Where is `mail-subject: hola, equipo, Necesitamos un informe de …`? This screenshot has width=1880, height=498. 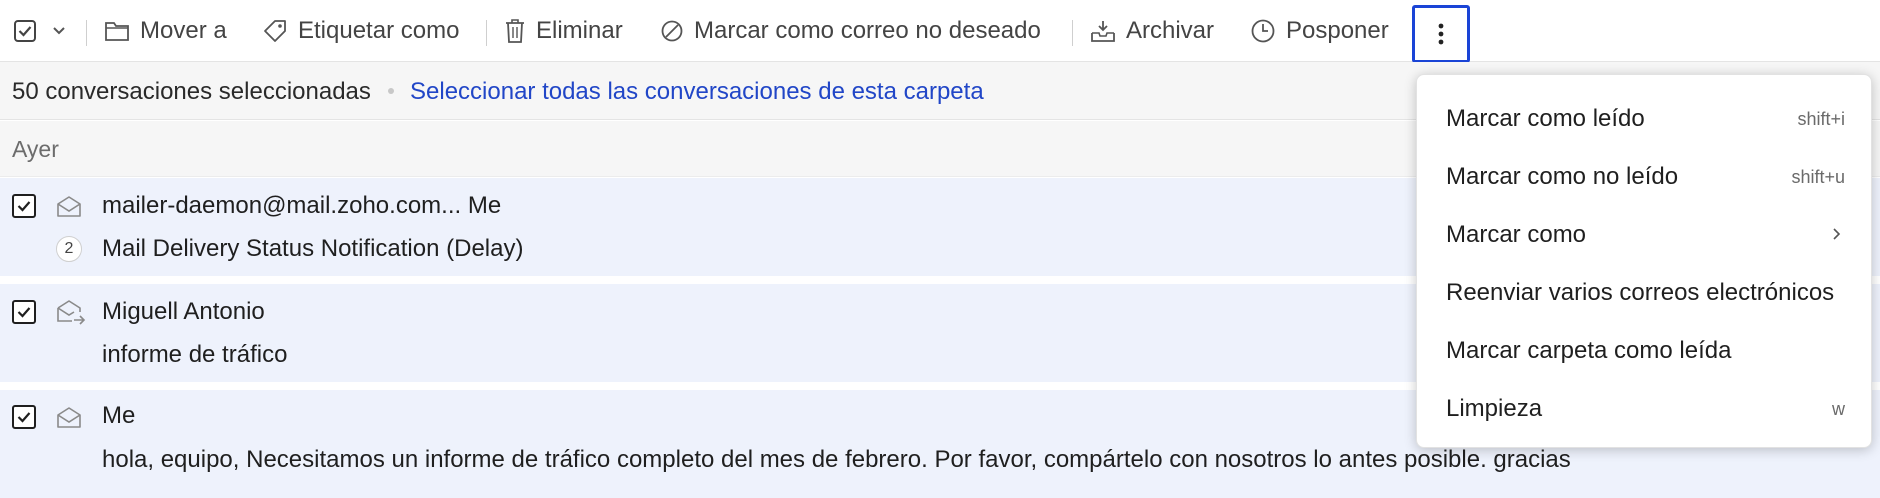
mail-subject: hola, equipo, Necesitamos un informe de … is located at coordinates (836, 459).